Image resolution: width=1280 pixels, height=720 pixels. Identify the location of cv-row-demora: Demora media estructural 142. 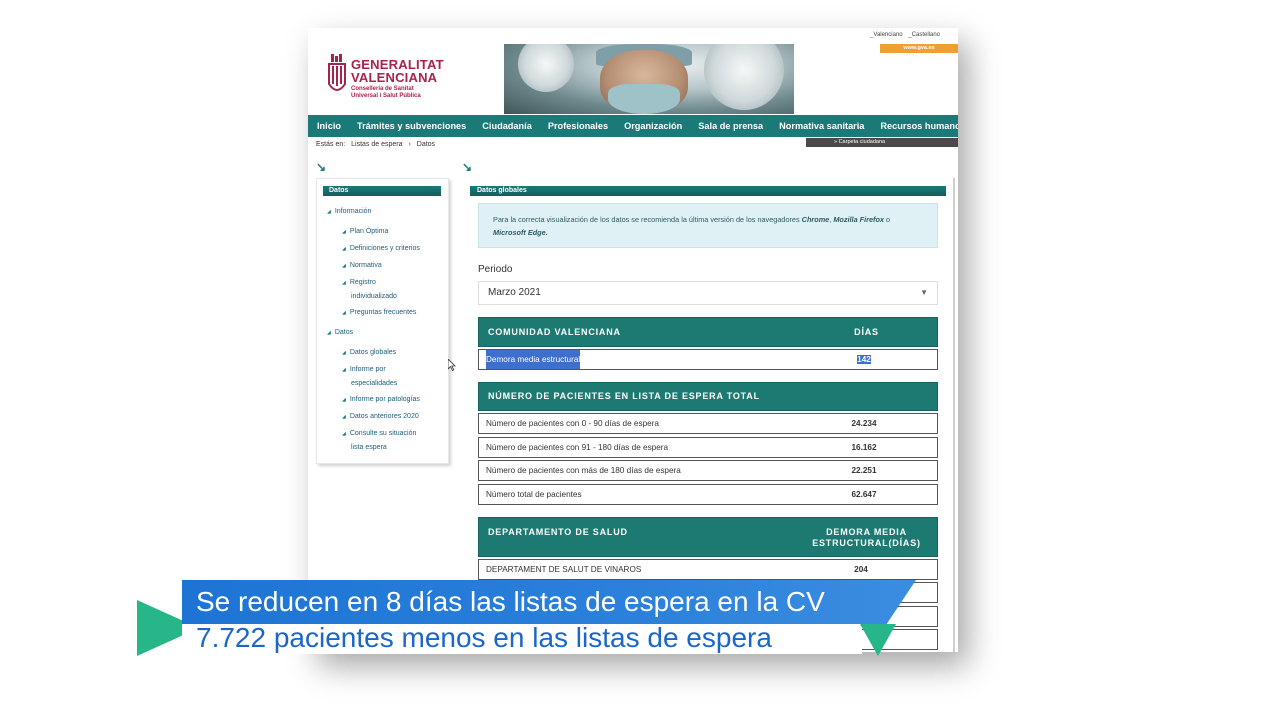
(708, 359).